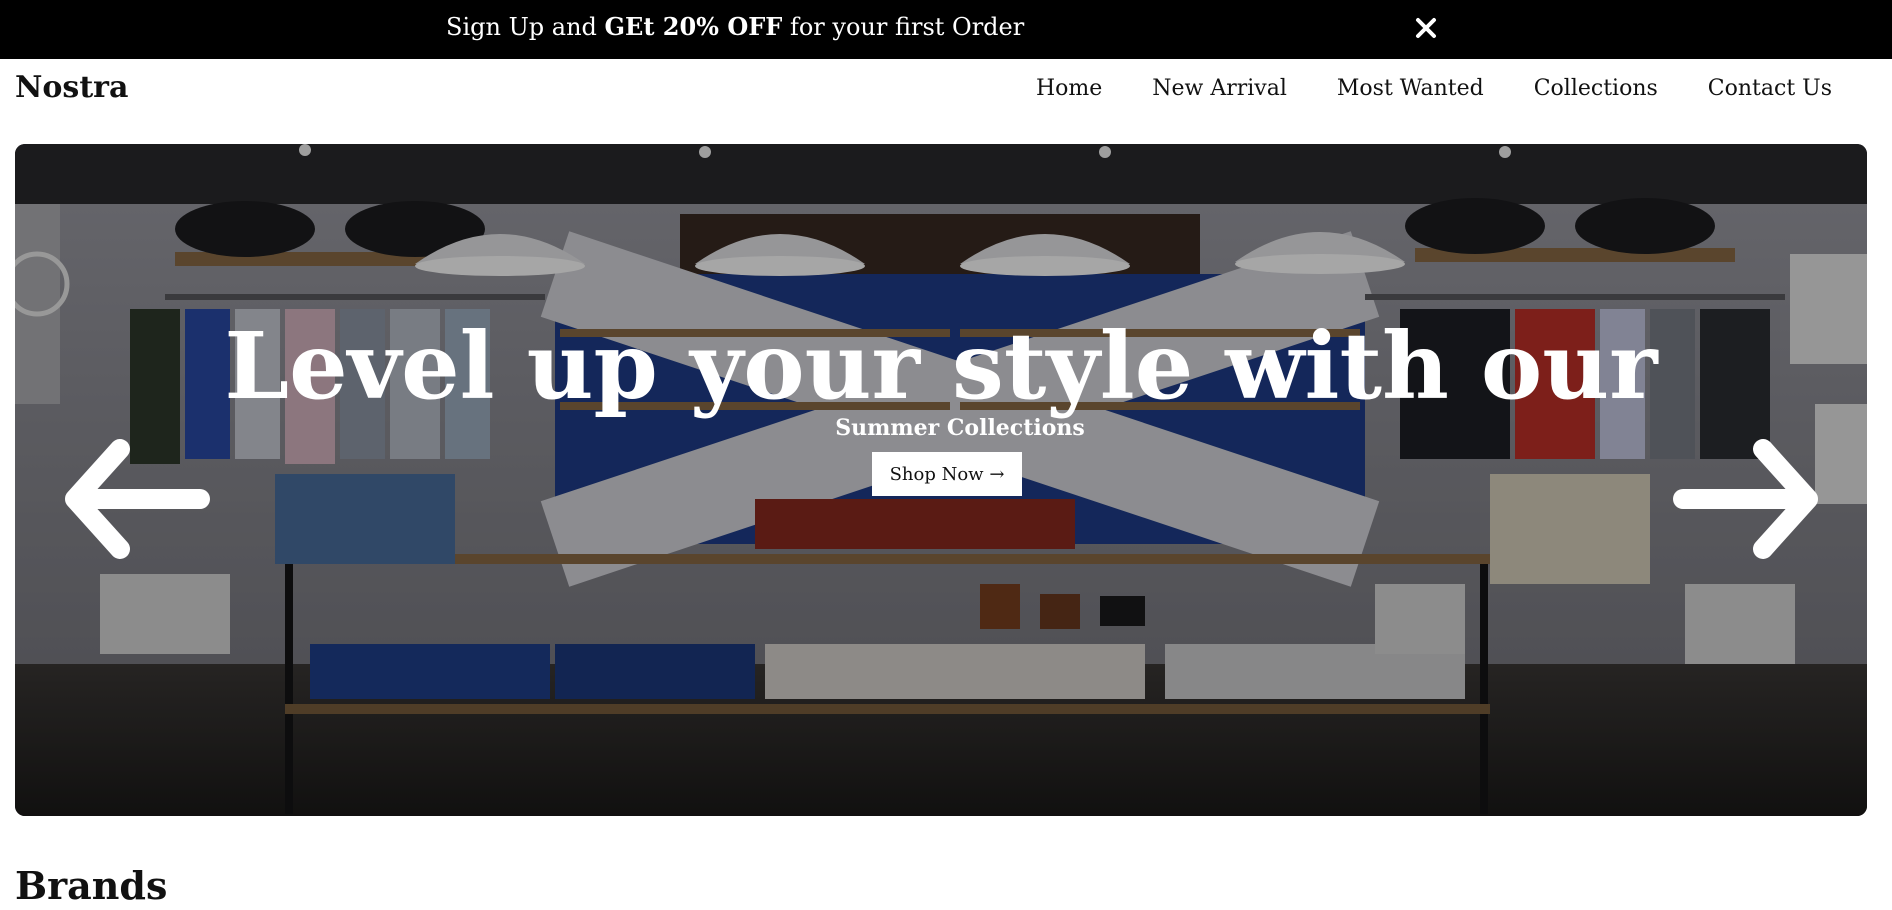  What do you see at coordinates (525, 27) in the screenshot?
I see `promo-text-start: Sign Up and` at bounding box center [525, 27].